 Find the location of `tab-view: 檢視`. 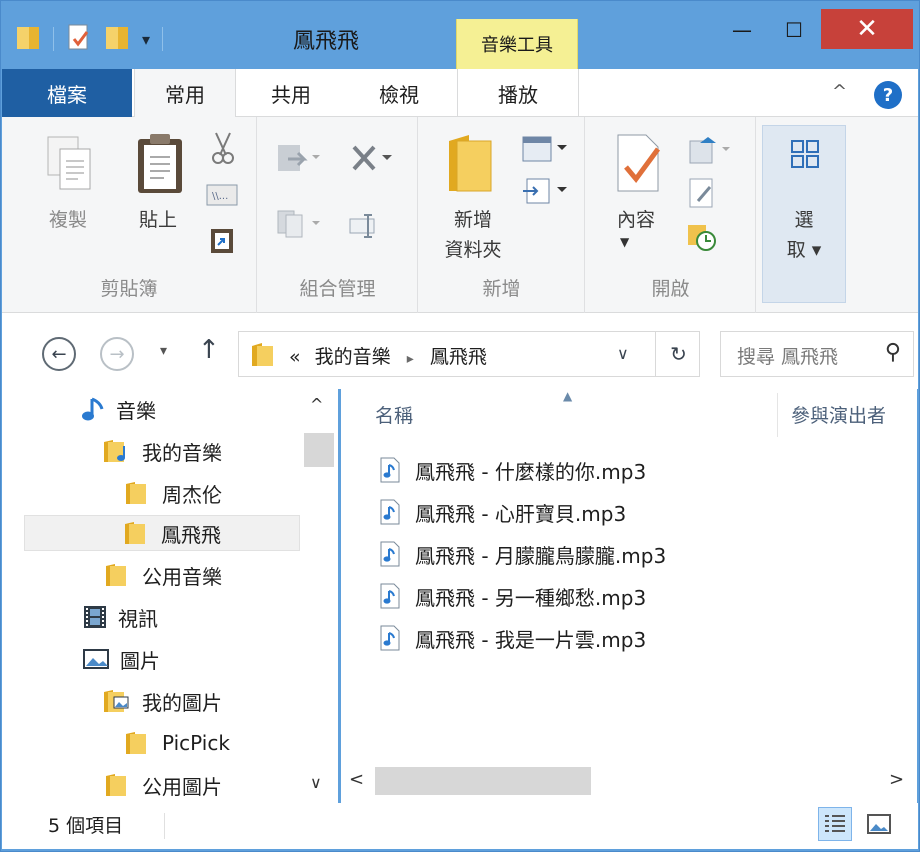

tab-view: 檢視 is located at coordinates (399, 93).